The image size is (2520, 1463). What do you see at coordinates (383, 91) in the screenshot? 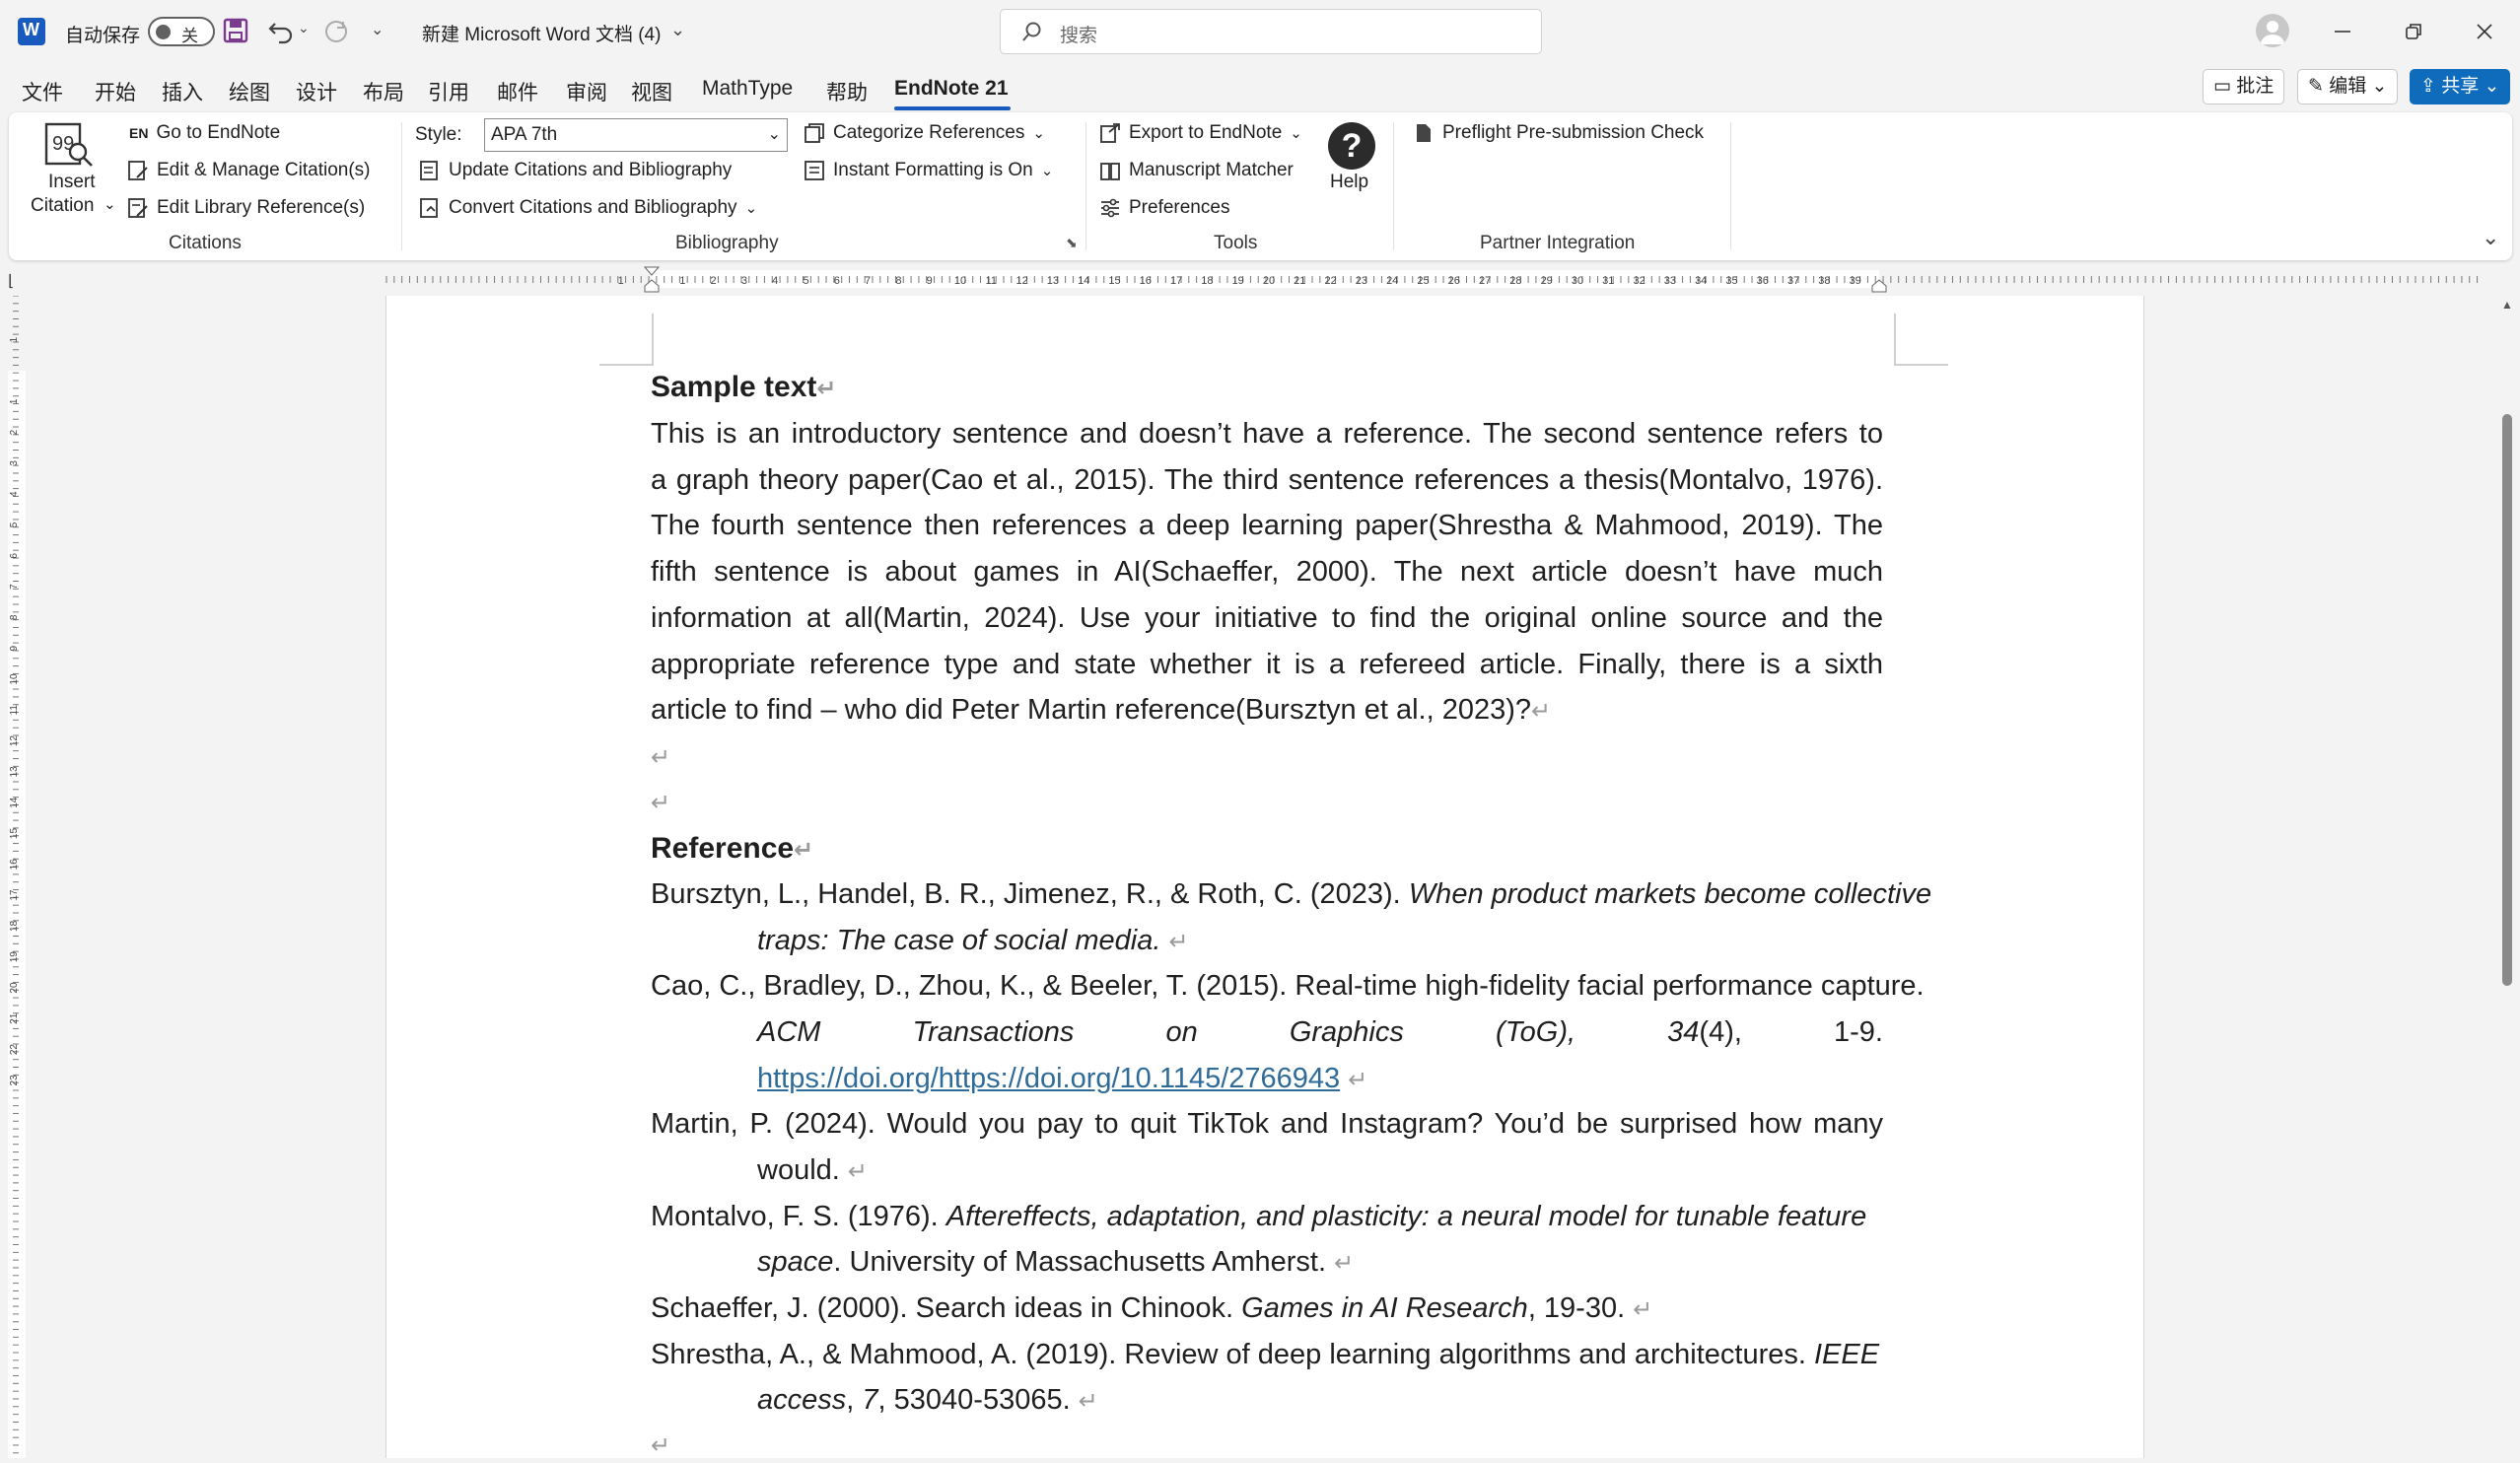
I see `tab-layout: 布局` at bounding box center [383, 91].